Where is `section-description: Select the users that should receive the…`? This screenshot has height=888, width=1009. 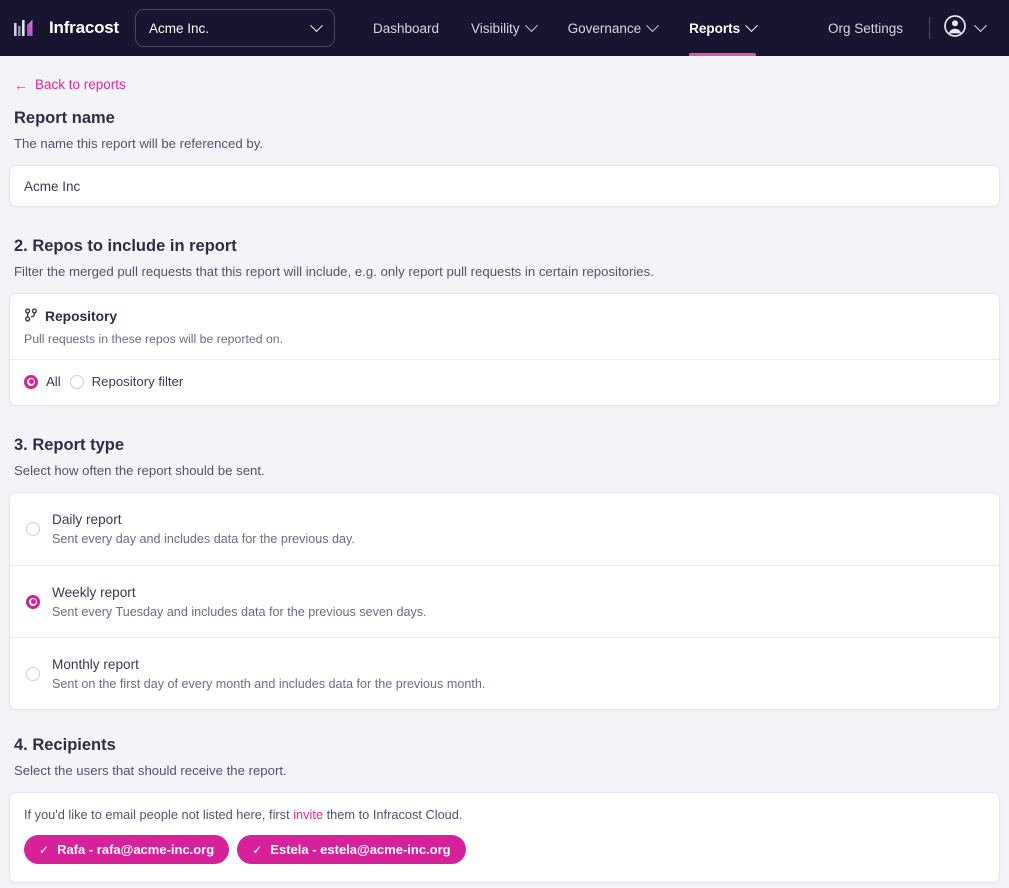 section-description: Select the users that should receive the… is located at coordinates (150, 770).